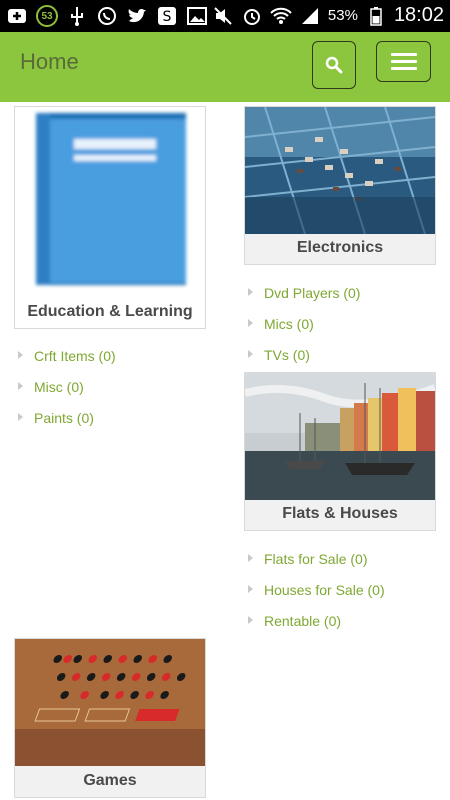 Image resolution: width=450 pixels, height=800 pixels. I want to click on count-badge-icon: 53, so click(47, 16).